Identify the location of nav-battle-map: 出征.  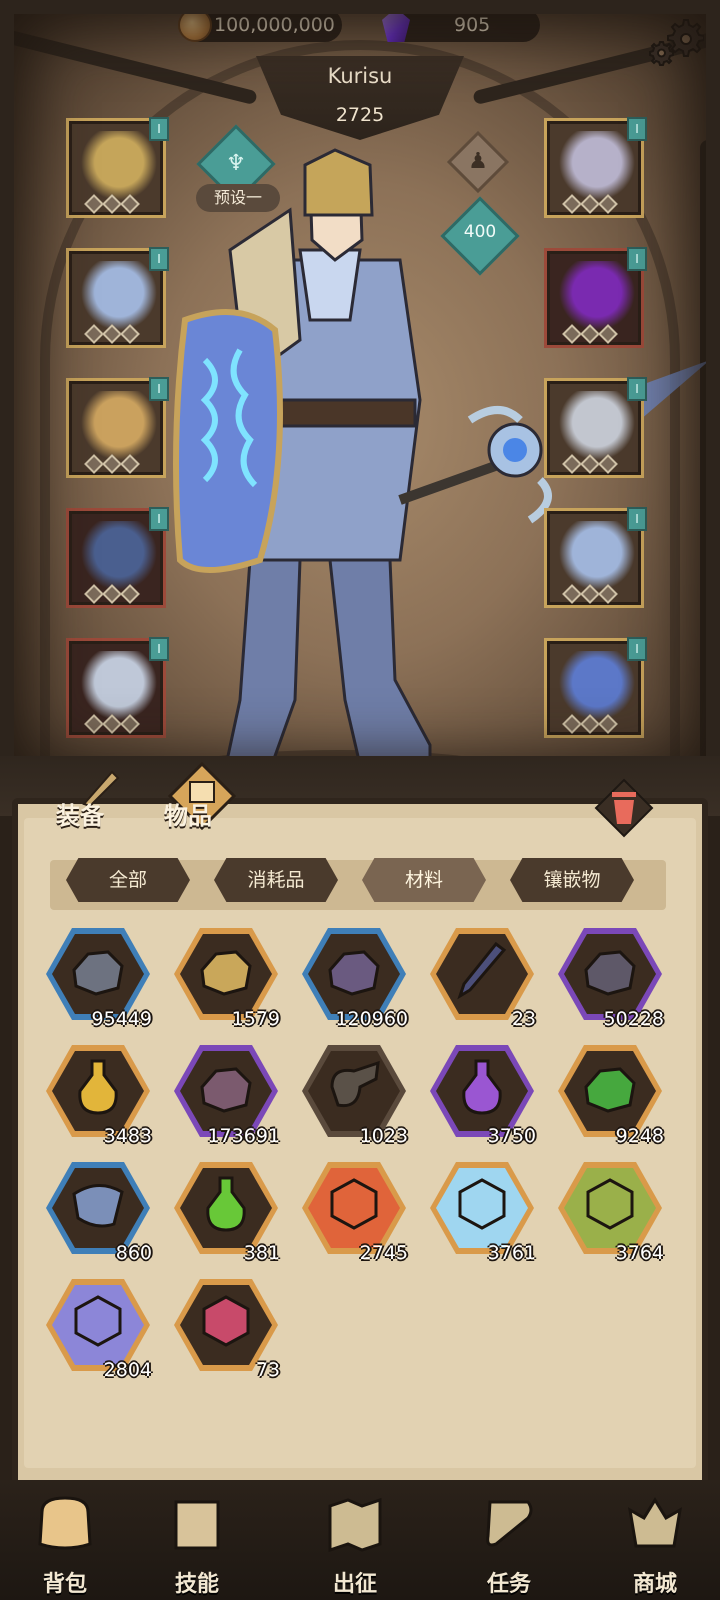
(355, 1542).